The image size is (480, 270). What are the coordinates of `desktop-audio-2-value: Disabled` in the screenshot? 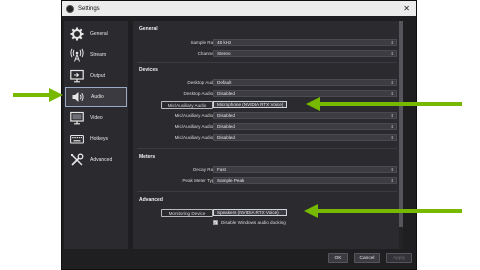 It's located at (226, 93).